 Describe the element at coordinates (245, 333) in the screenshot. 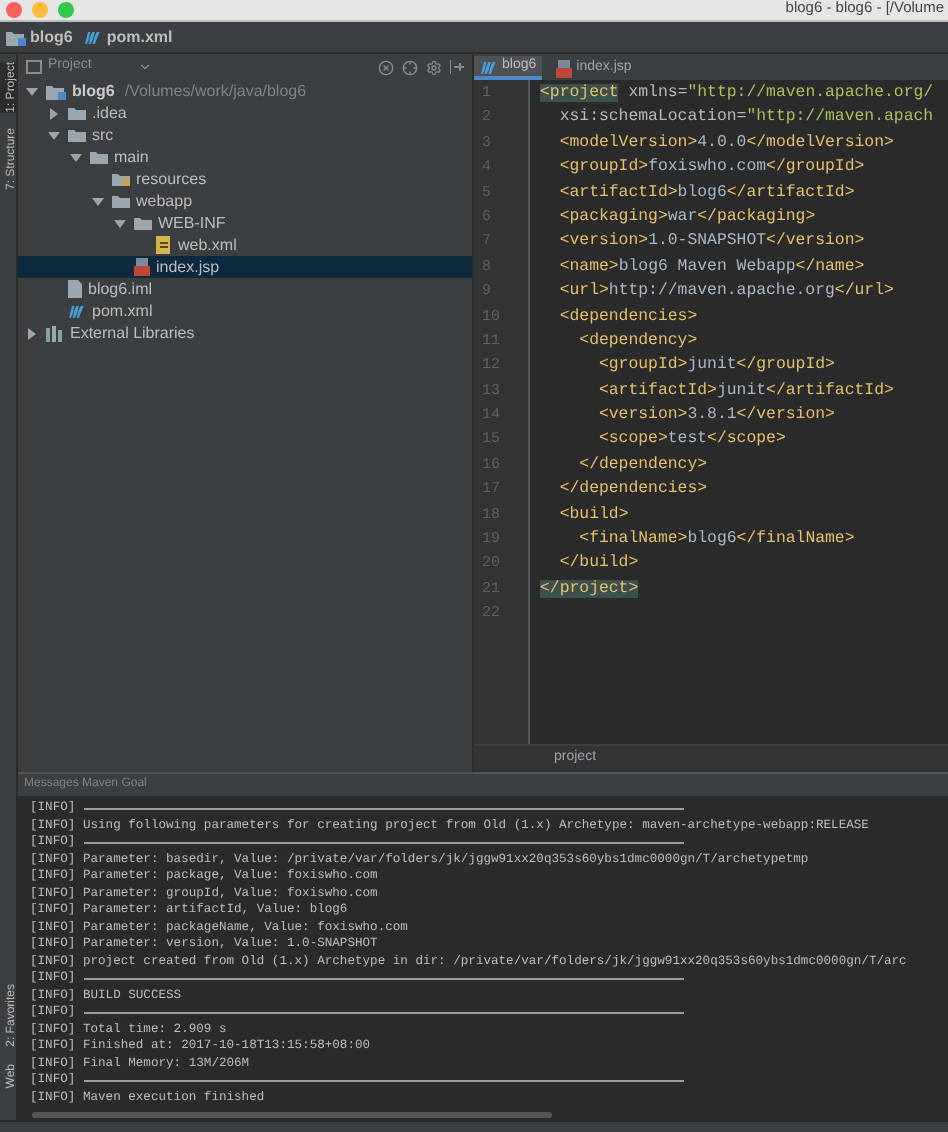

I see `tree-item: External Libraries` at that location.